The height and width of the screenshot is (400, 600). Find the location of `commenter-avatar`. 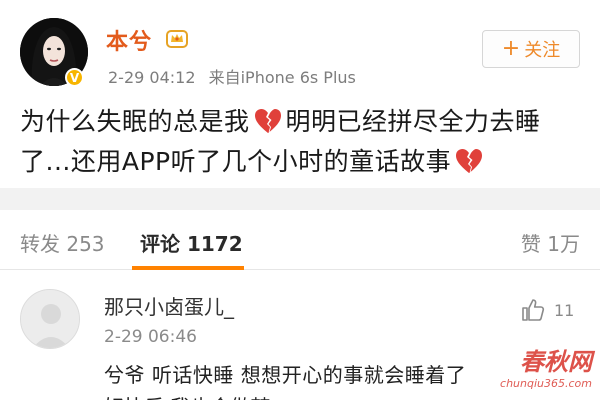

commenter-avatar is located at coordinates (50, 319).